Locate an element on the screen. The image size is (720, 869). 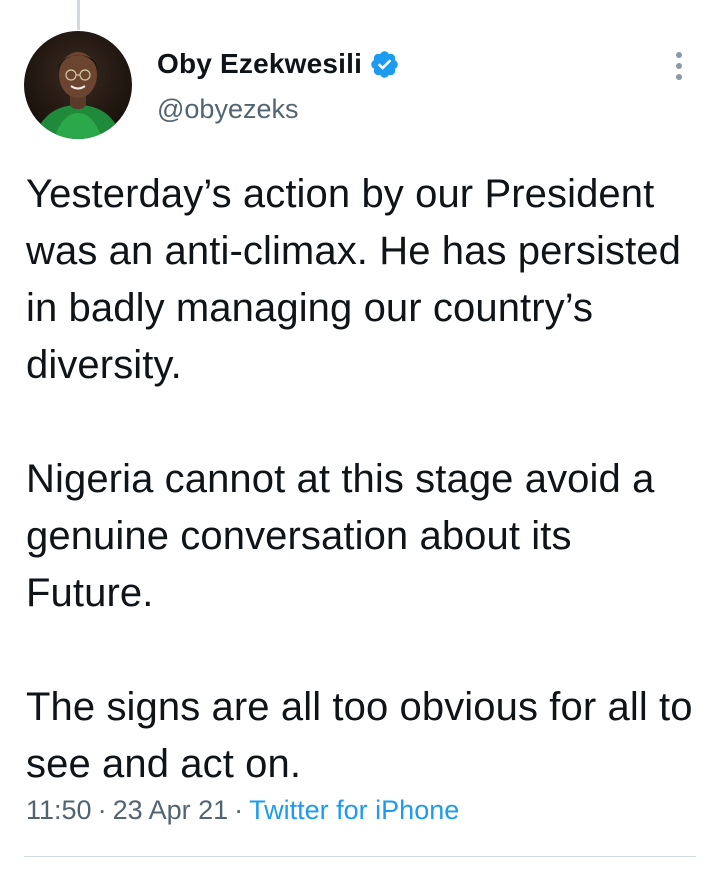
tweet-time: 11:50 is located at coordinates (59, 810).